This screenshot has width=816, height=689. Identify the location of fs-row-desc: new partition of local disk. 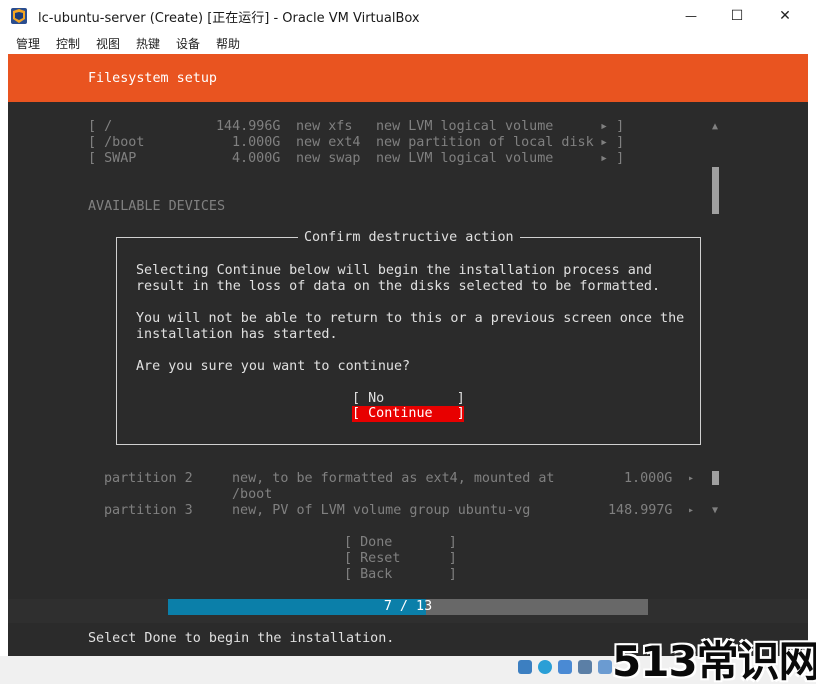
(485, 142).